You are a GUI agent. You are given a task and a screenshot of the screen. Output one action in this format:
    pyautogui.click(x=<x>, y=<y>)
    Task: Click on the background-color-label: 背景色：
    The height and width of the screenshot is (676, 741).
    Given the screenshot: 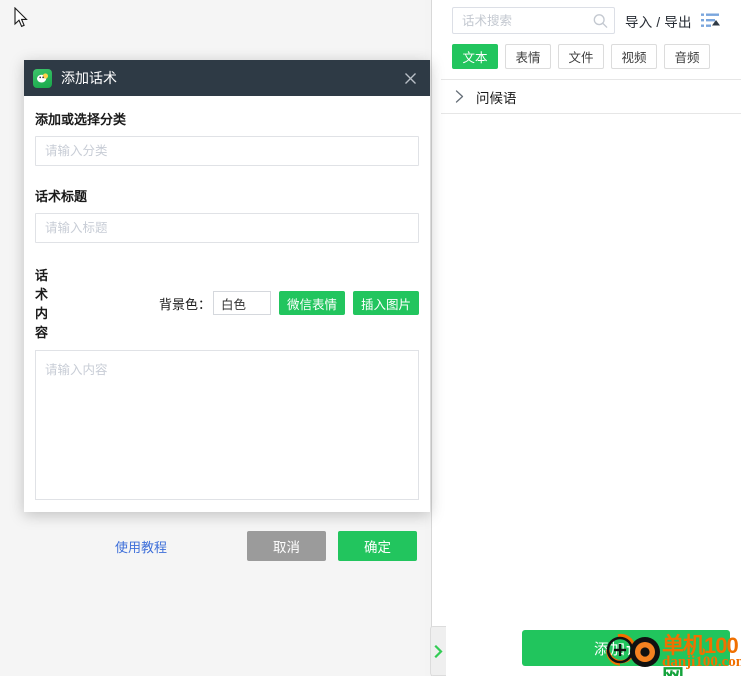 What is the action you would take?
    pyautogui.click(x=184, y=304)
    